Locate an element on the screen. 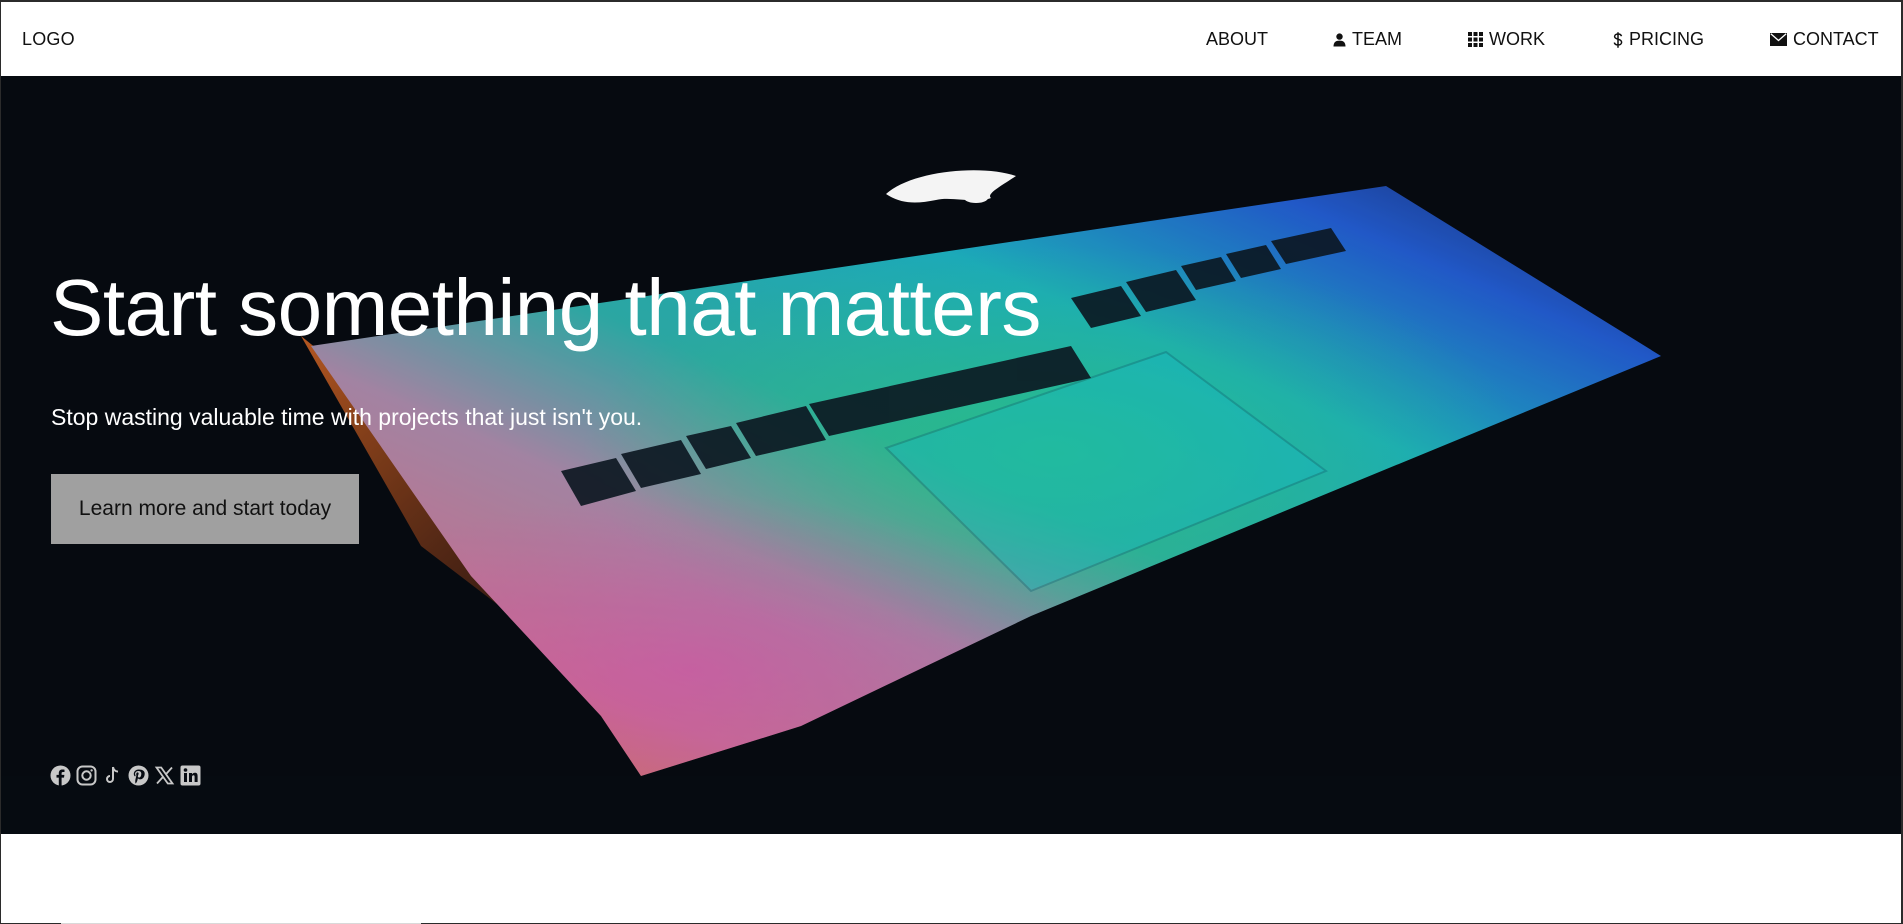 The height and width of the screenshot is (924, 1903). nav-label-work: WORK is located at coordinates (1517, 39).